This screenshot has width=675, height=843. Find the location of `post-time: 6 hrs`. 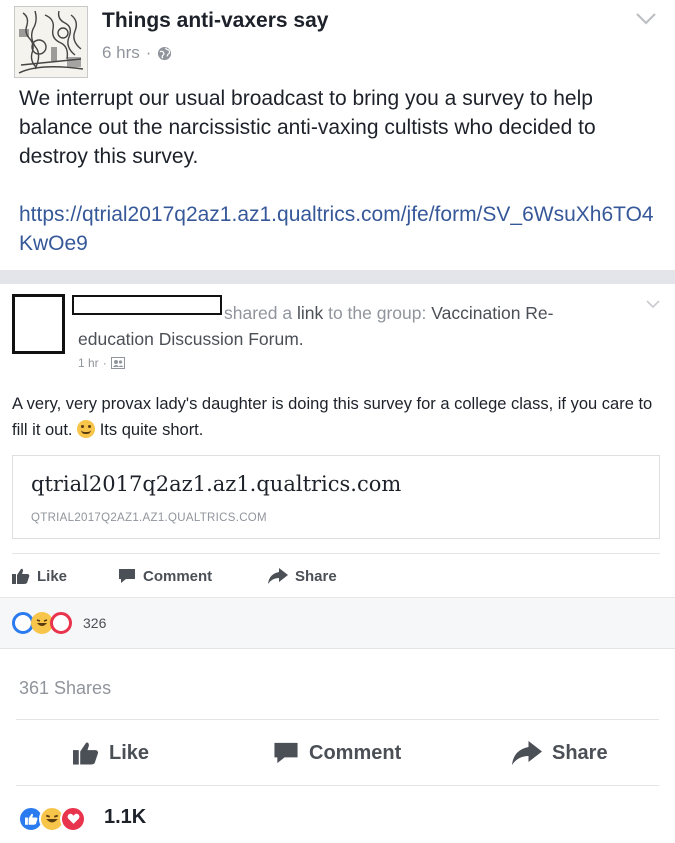

post-time: 6 hrs is located at coordinates (121, 53).